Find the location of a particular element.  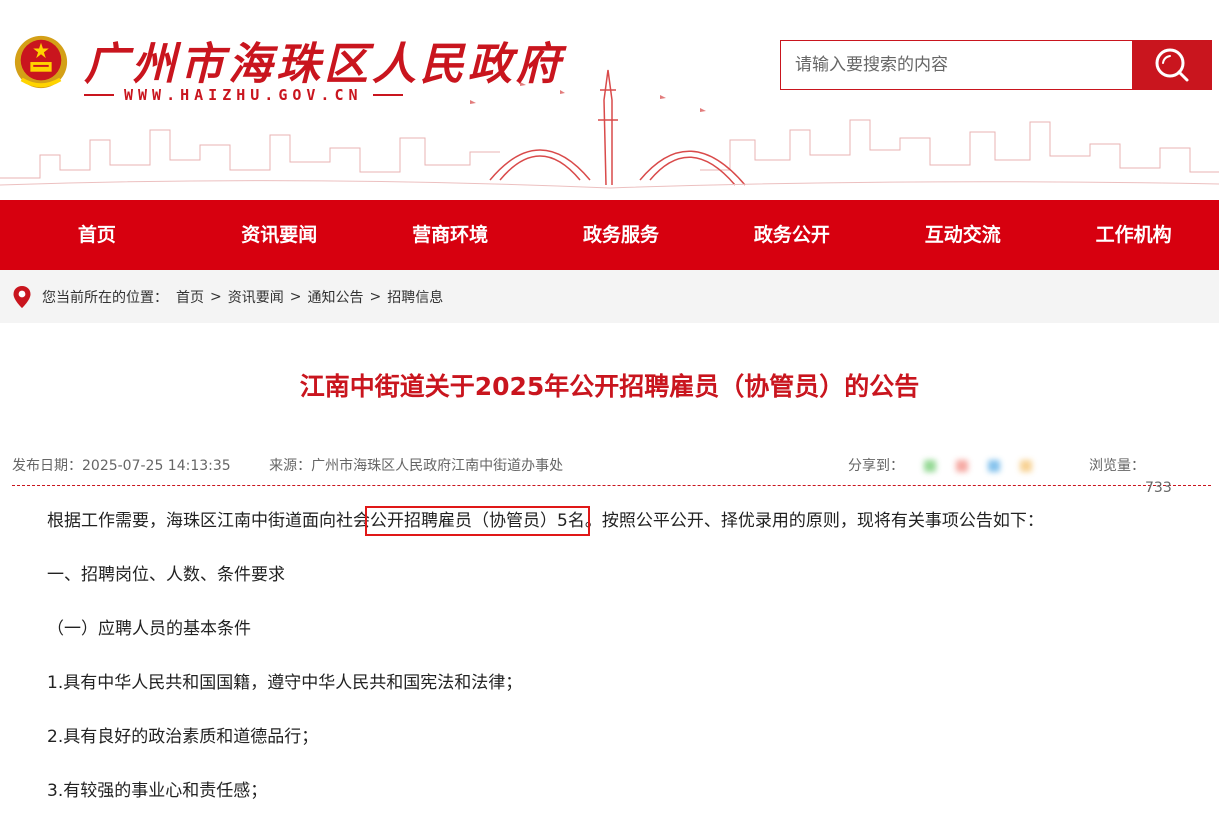

share-label: 分享到： is located at coordinates (876, 466).